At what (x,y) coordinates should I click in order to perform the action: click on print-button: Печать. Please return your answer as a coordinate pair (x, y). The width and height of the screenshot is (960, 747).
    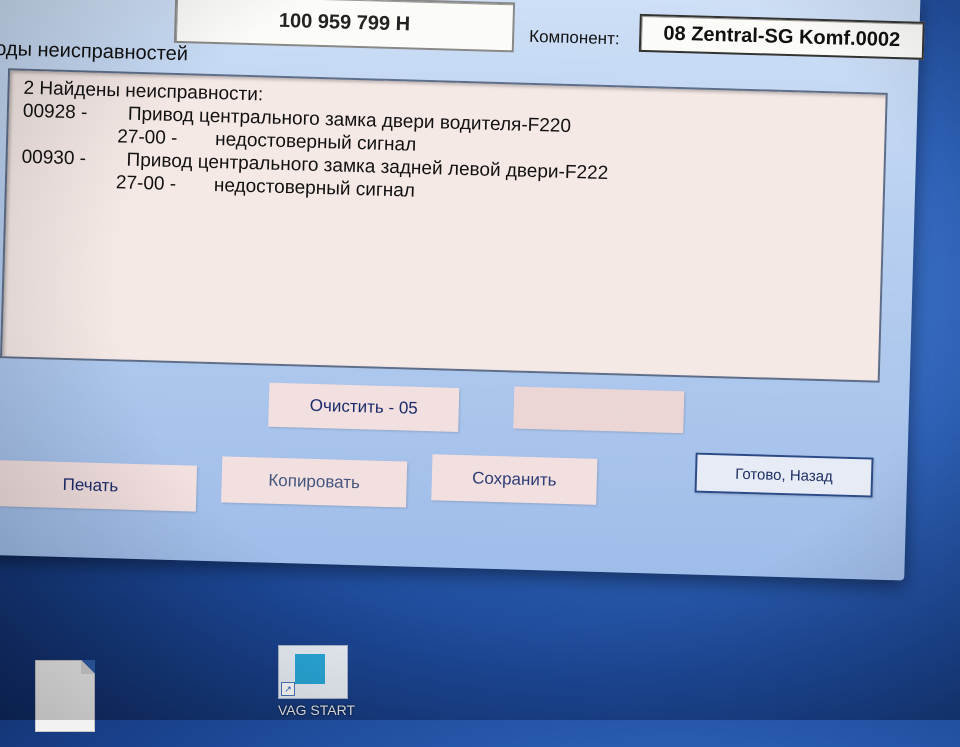
    Looking at the image, I should click on (99, 485).